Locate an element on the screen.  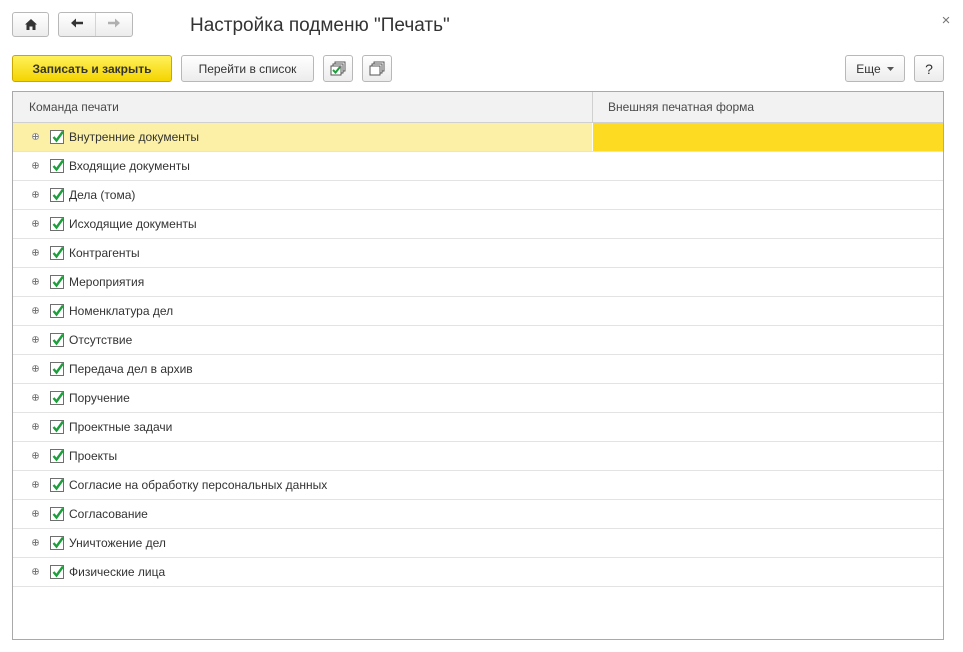
table-row: Проектные задачи is located at coordinates (478, 427).